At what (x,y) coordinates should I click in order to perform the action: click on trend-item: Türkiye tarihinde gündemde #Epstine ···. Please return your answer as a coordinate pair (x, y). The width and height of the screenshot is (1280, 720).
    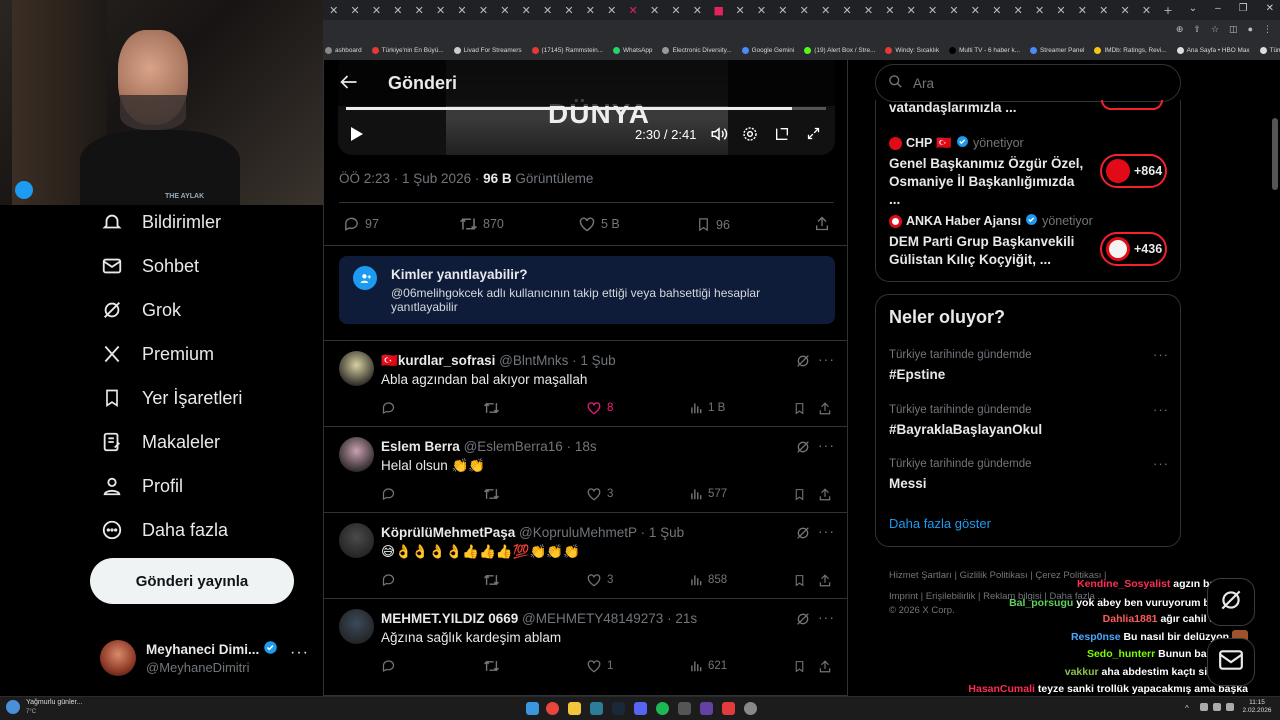
    Looking at the image, I should click on (1029, 364).